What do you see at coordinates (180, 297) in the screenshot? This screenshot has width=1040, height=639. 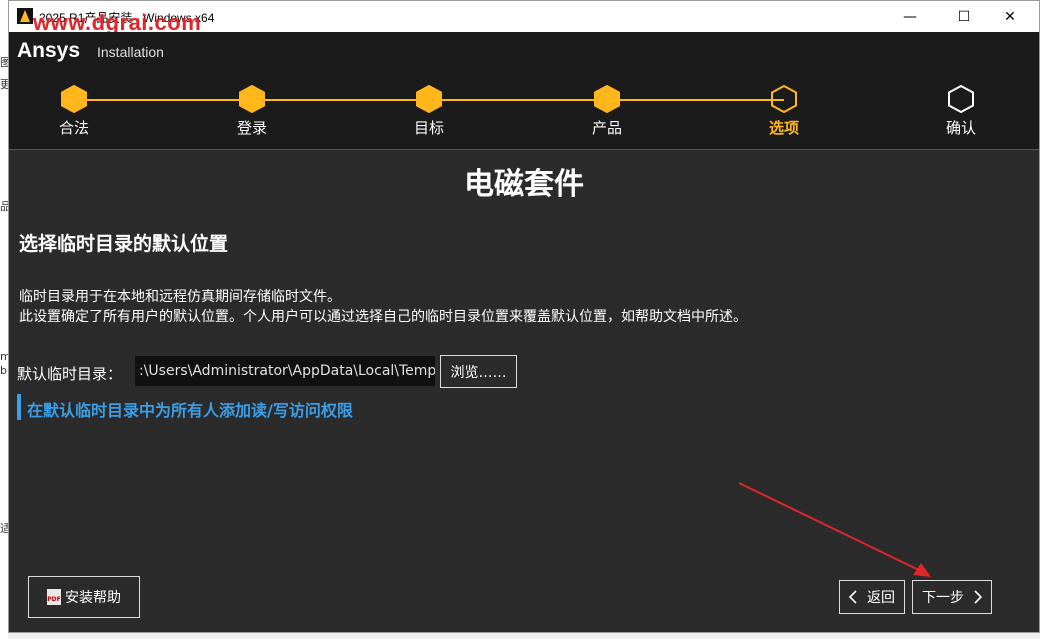 I see `description-line: 临时目录用于在本地和远程仿真期间存储临时文件。` at bounding box center [180, 297].